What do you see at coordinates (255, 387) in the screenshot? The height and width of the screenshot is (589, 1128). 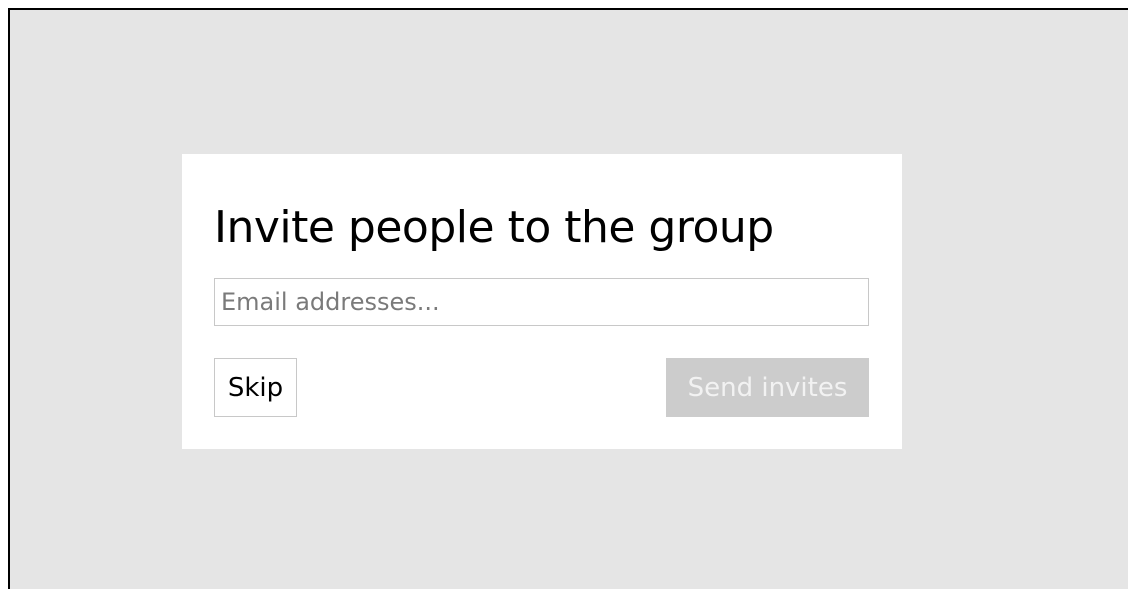 I see `skip-button: Skip` at bounding box center [255, 387].